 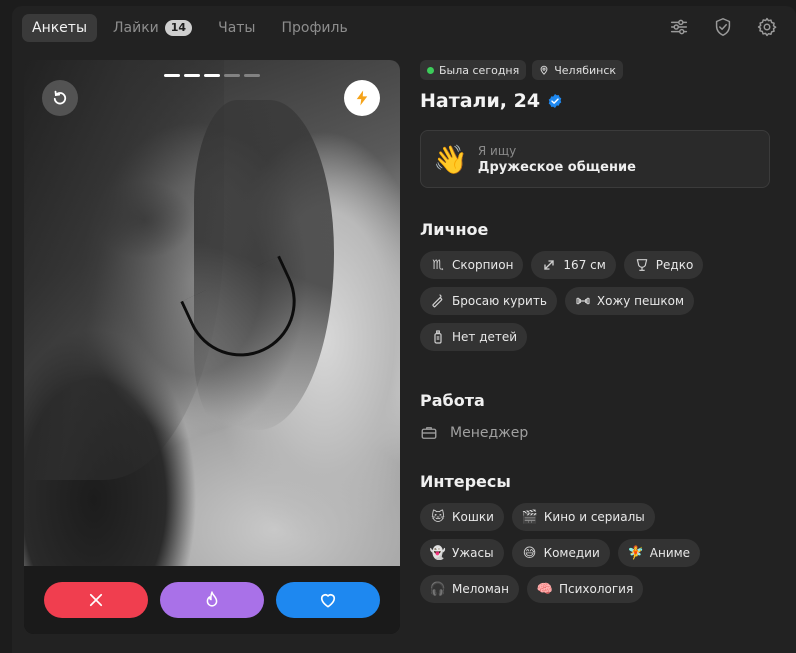 What do you see at coordinates (499, 301) in the screenshot?
I see `tag-label: Бросаю курить` at bounding box center [499, 301].